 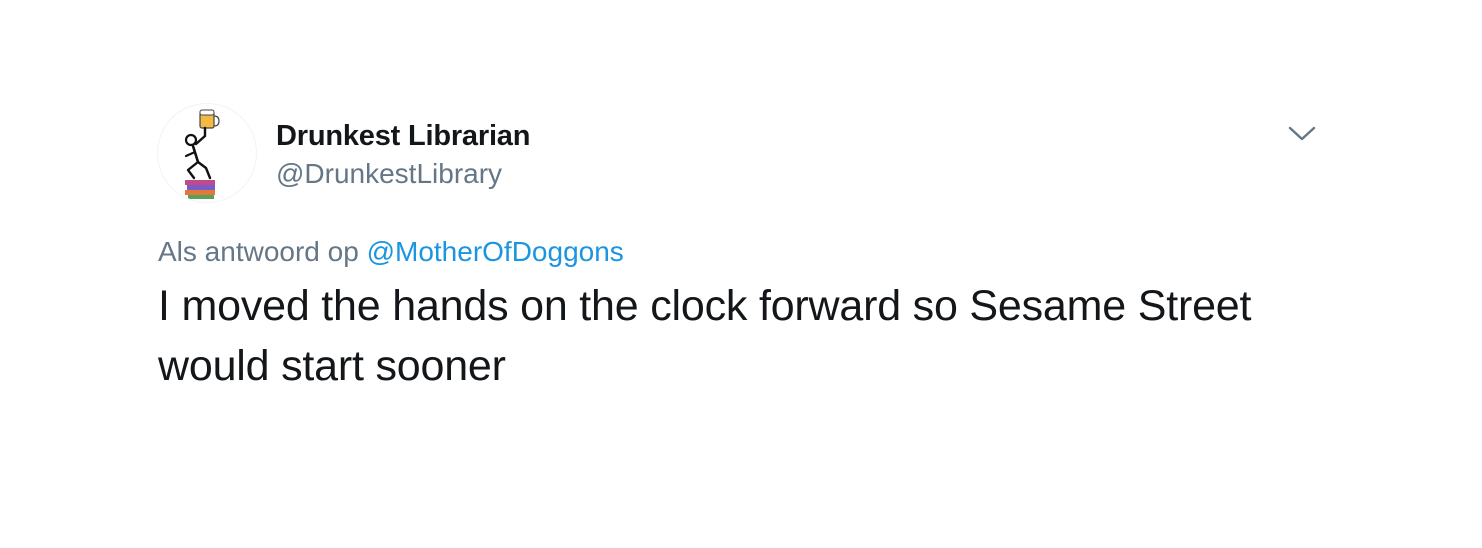 I want to click on author-avatar, so click(x=207, y=153).